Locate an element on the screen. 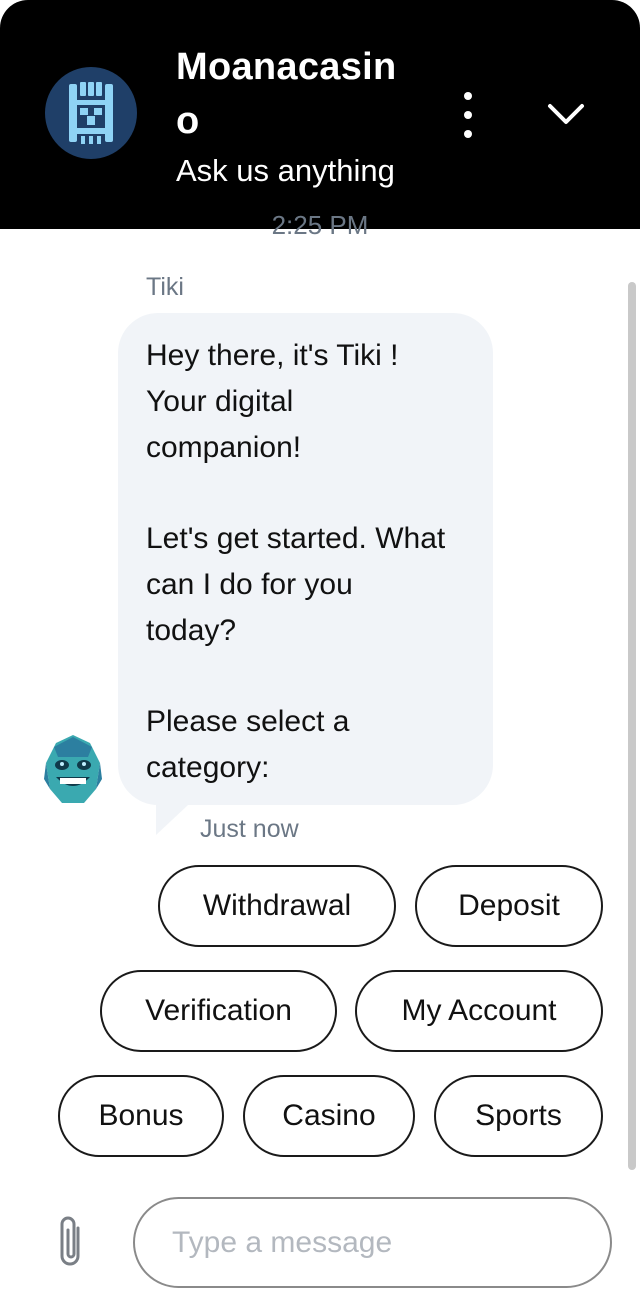 This screenshot has height=1316, width=640. conversation-timestamp: 2:25 PM is located at coordinates (320, 225).